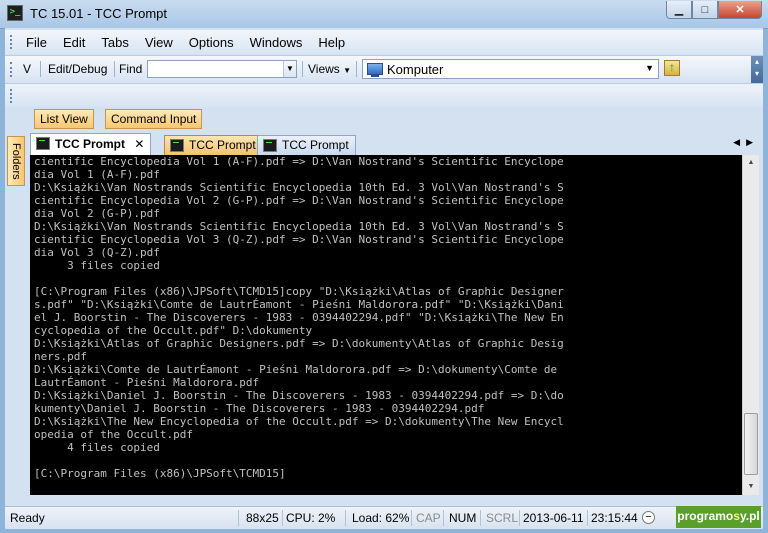 This screenshot has width=768, height=533. I want to click on close-button: ✕, so click(740, 10).